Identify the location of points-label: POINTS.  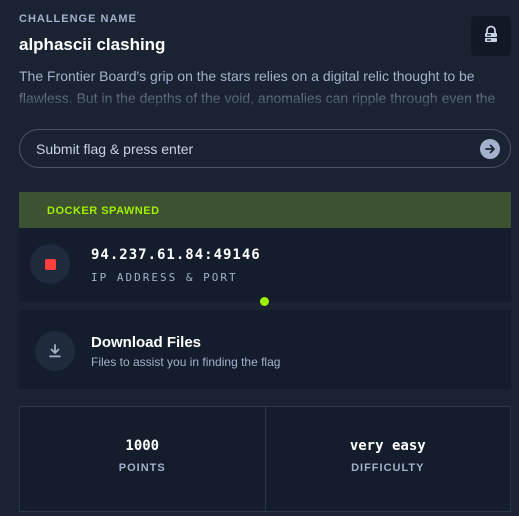
(142, 468).